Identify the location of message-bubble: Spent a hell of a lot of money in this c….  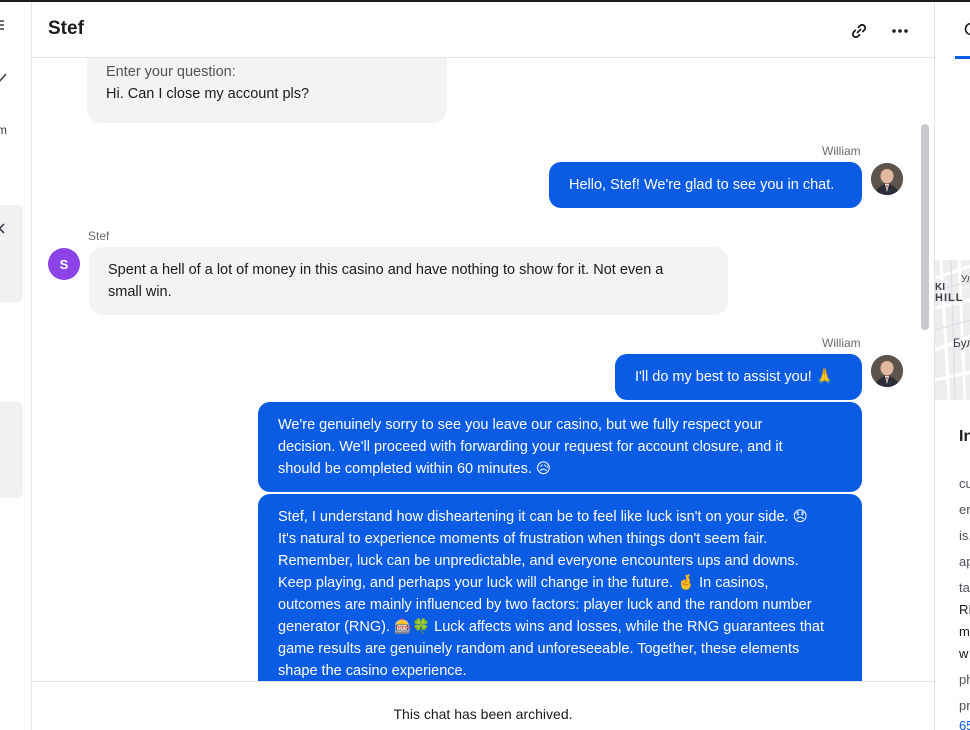
(408, 281).